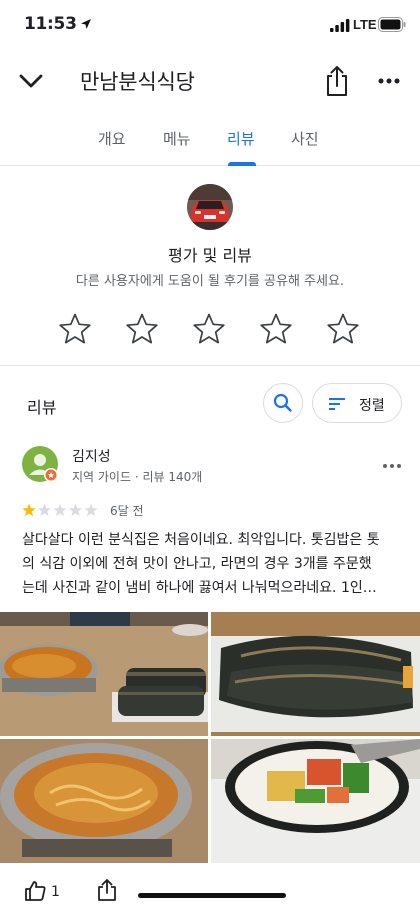 This screenshot has width=420, height=908. What do you see at coordinates (86, 24) in the screenshot?
I see `location-arrow-icon` at bounding box center [86, 24].